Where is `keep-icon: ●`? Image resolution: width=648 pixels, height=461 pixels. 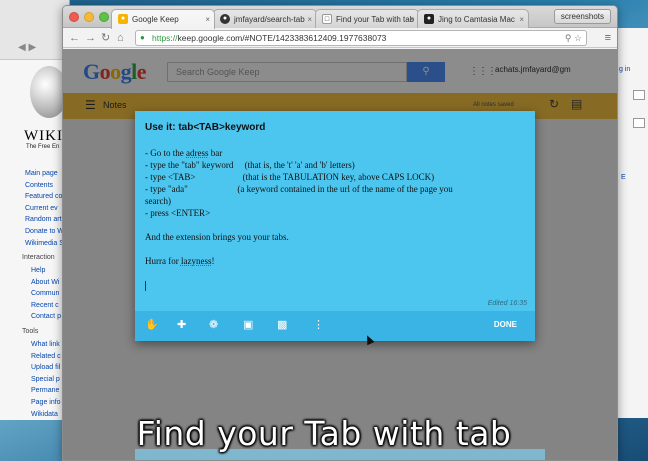 keep-icon: ● is located at coordinates (123, 19).